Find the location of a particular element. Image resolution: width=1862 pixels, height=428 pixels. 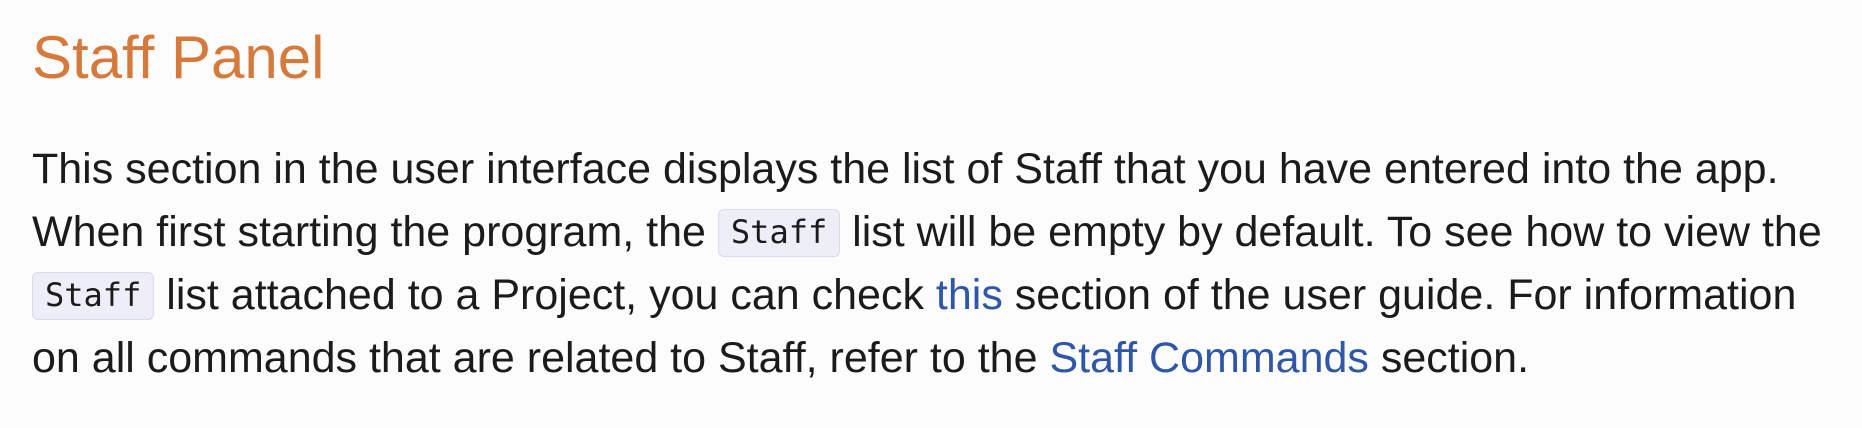

paragraph-text-2: When first starting the program, the is located at coordinates (375, 232).